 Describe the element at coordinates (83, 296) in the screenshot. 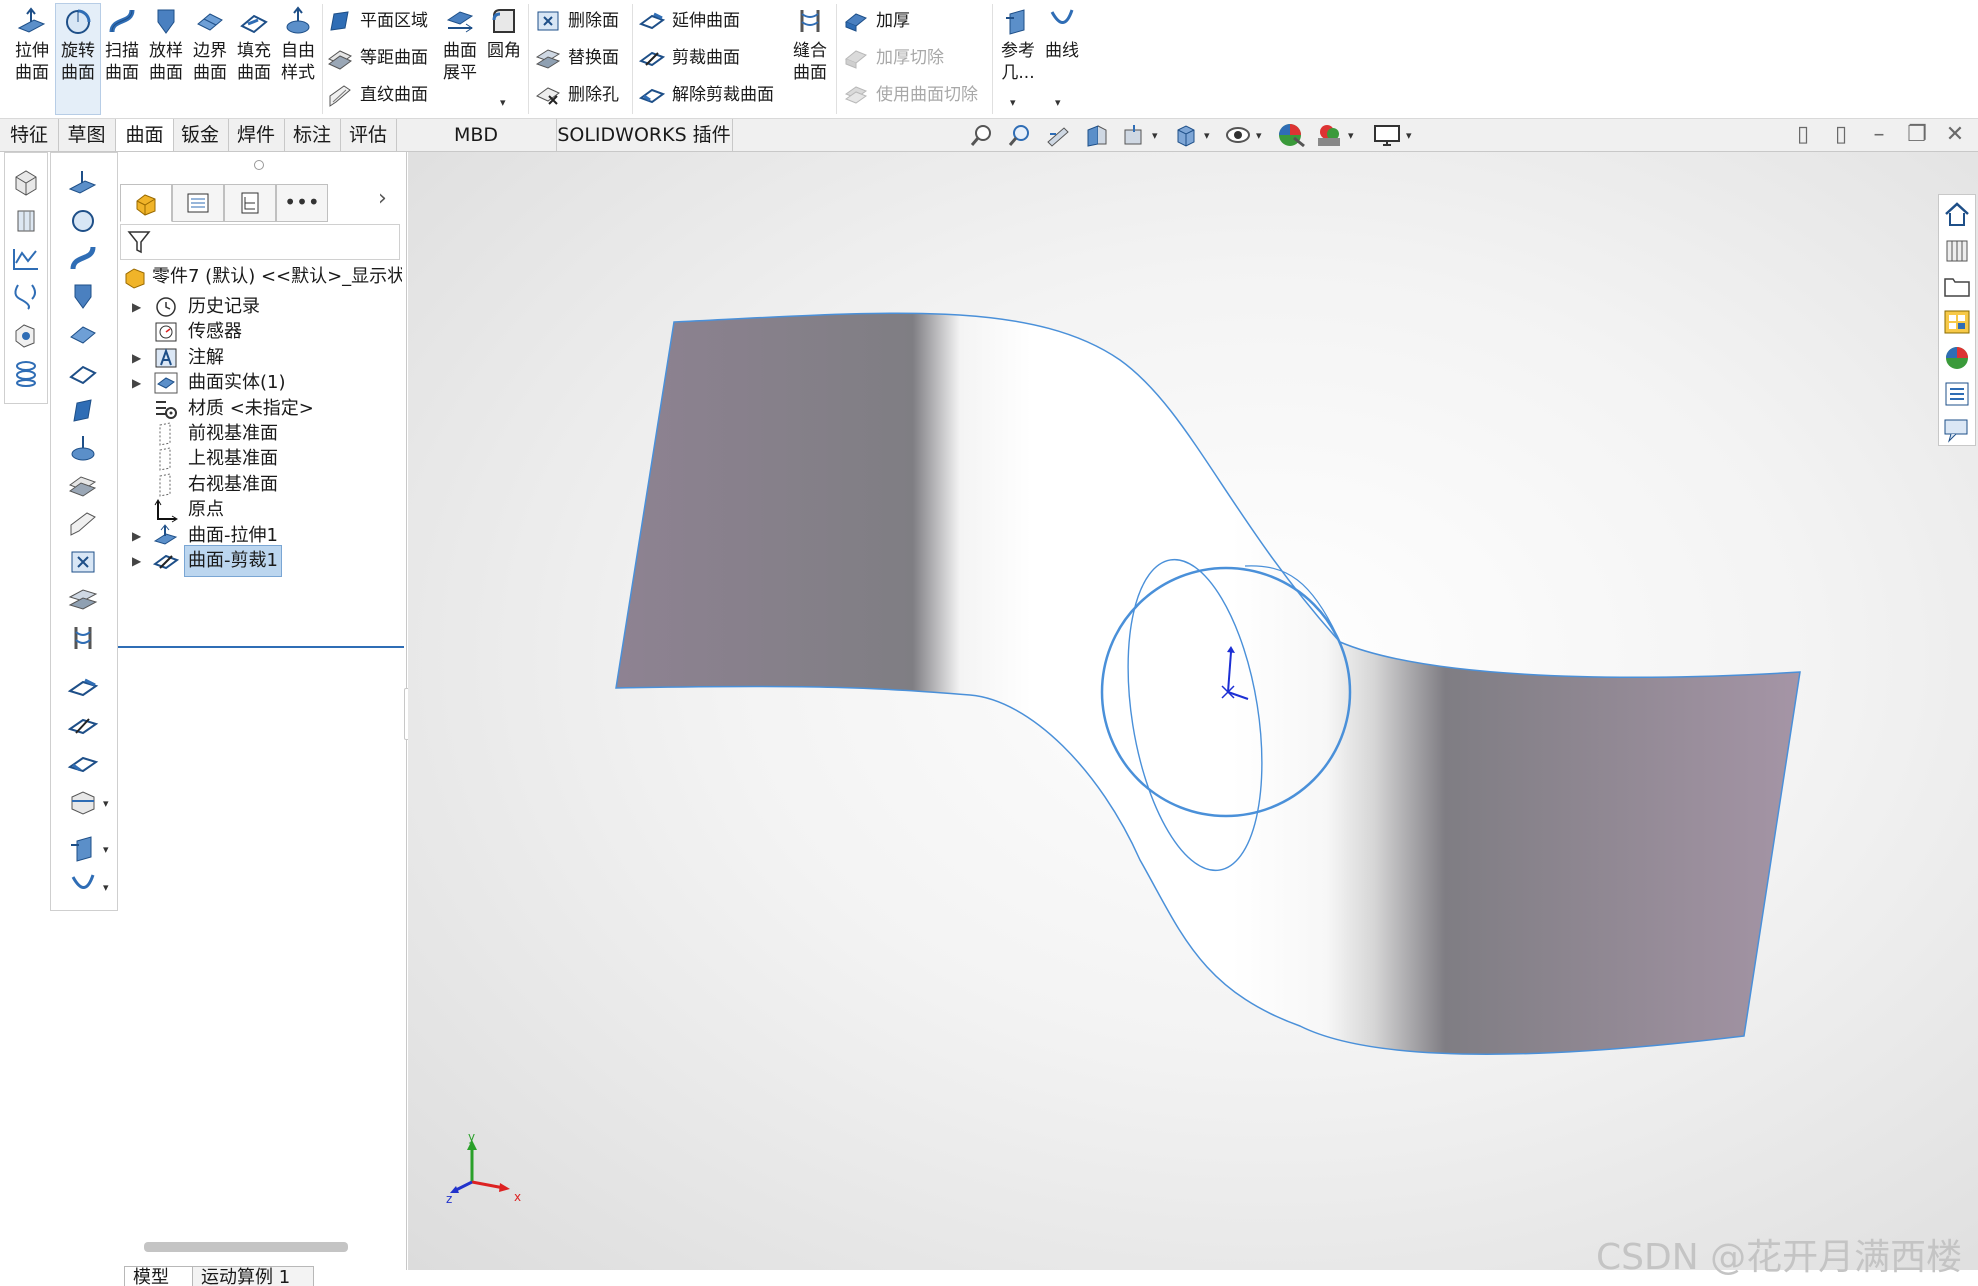

I see `loft-surface-icon` at that location.